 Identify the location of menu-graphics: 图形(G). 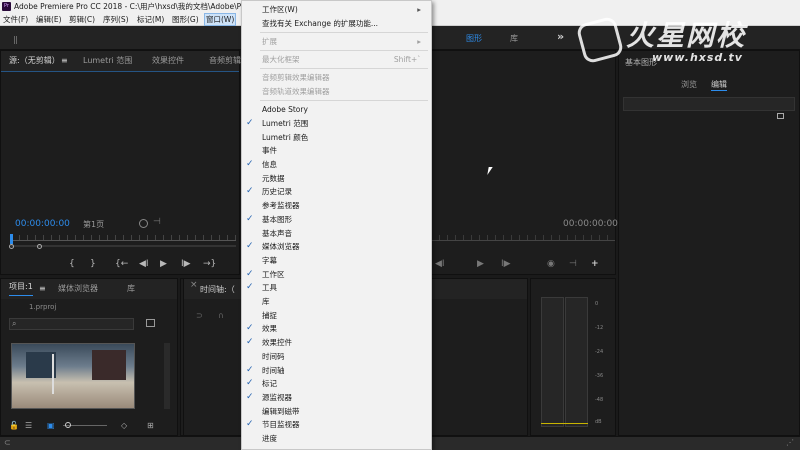
(185, 19).